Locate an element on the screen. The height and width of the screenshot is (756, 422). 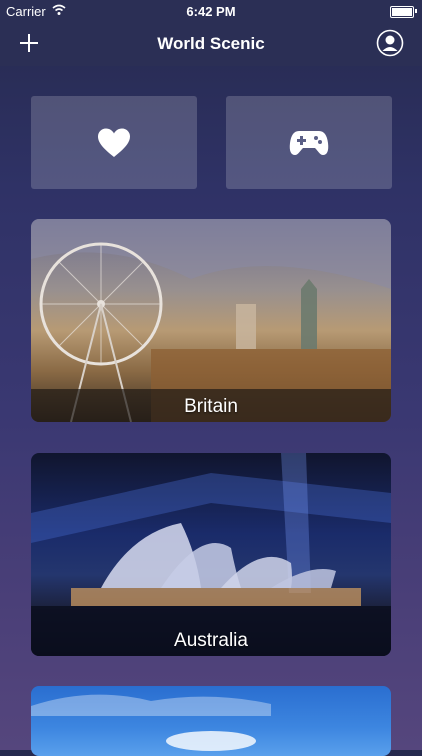
status-time: 6:42 PM is located at coordinates (211, 11).